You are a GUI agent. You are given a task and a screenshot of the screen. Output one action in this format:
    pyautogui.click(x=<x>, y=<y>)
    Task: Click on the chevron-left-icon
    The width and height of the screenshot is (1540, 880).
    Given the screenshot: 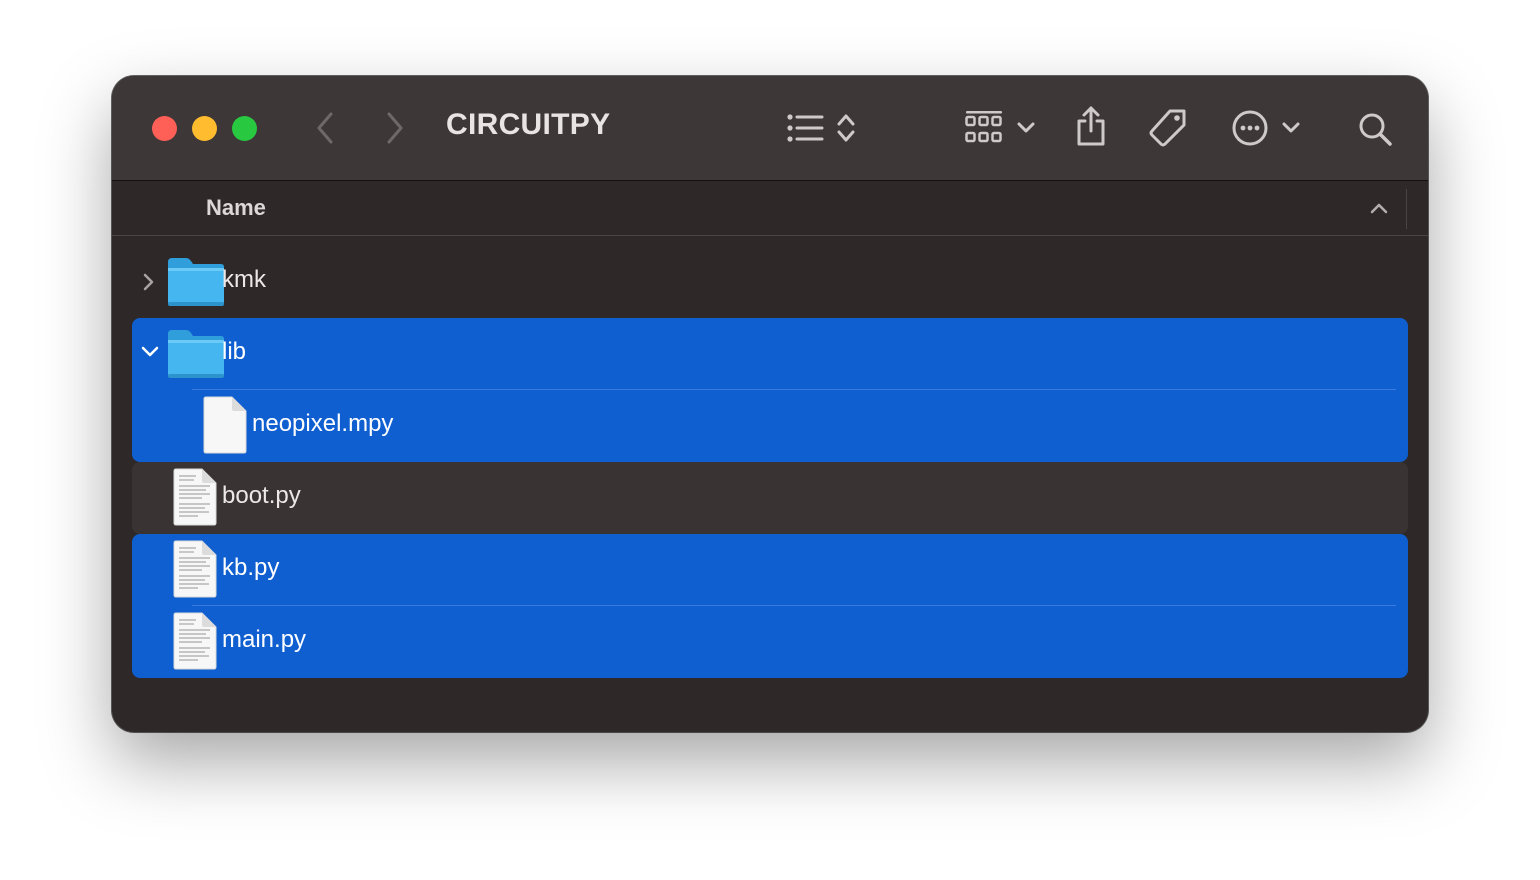 What is the action you would take?
    pyautogui.click(x=325, y=128)
    